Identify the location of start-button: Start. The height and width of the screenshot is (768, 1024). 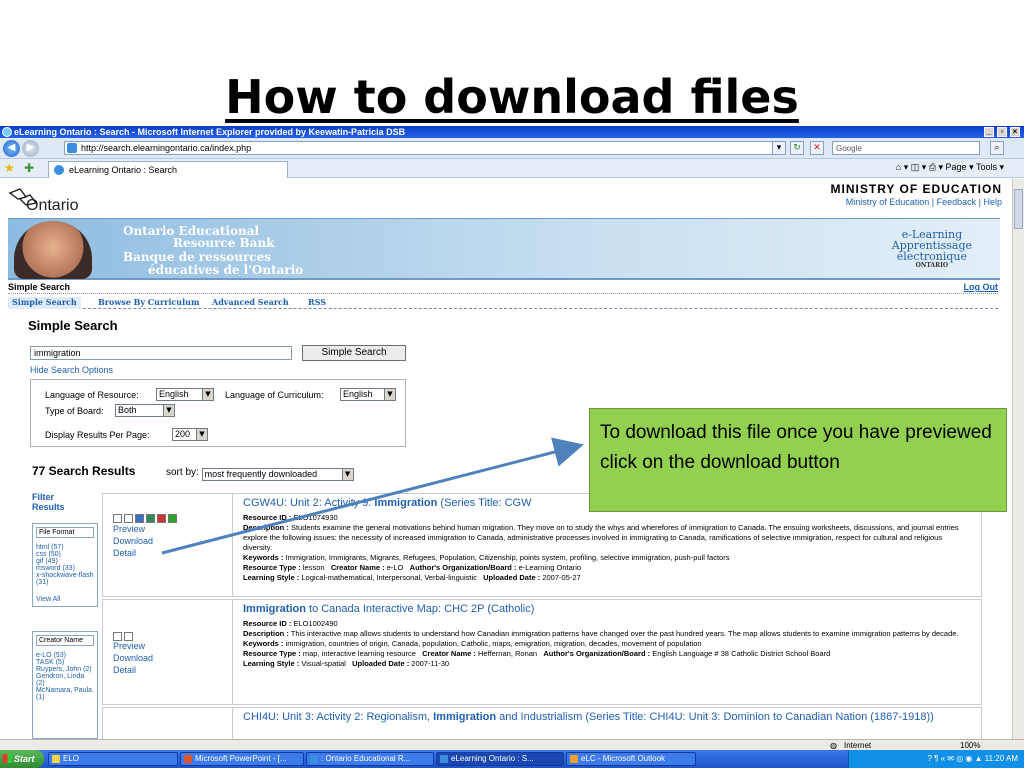
(22, 759).